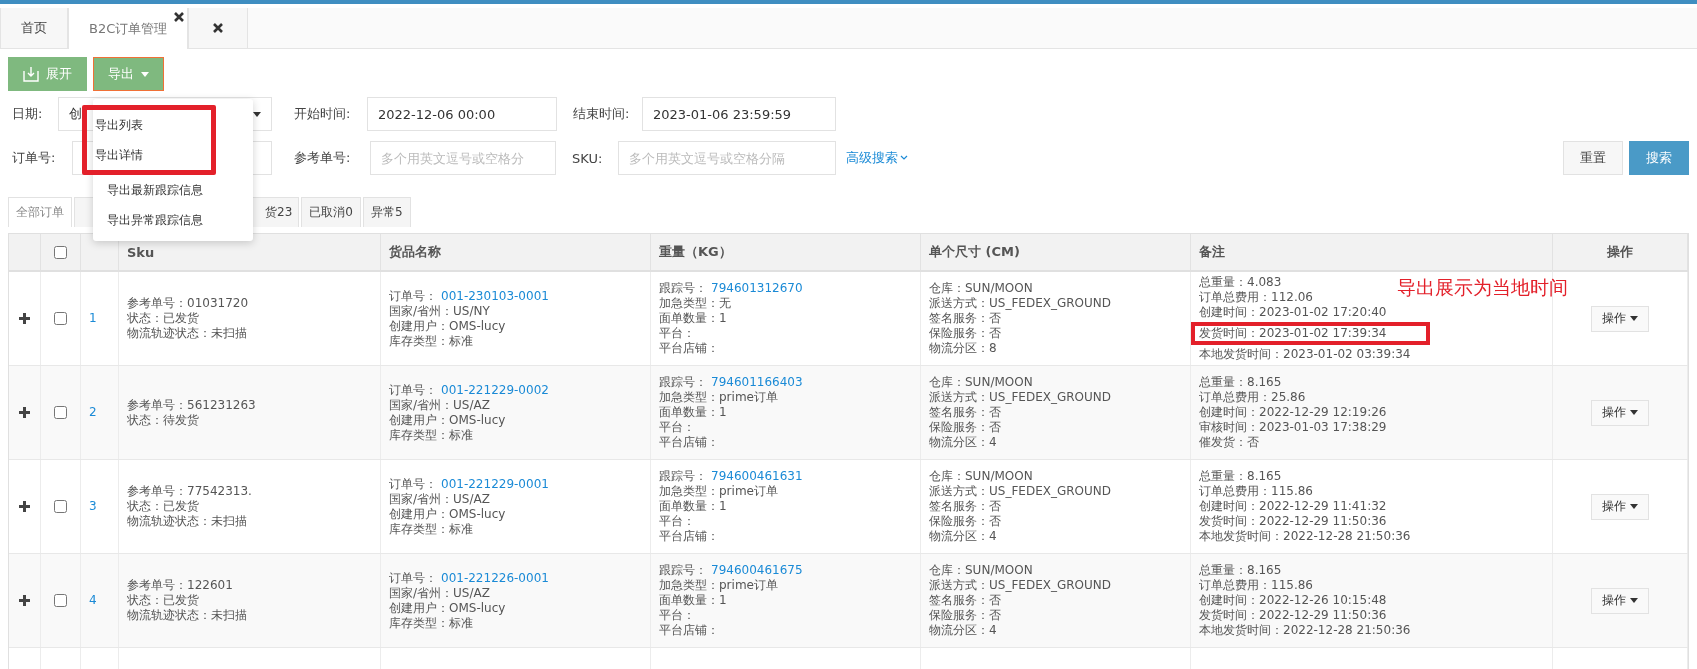 This screenshot has height=669, width=1697. I want to click on start-time-field: 2022-12-06 00:00, so click(462, 114).